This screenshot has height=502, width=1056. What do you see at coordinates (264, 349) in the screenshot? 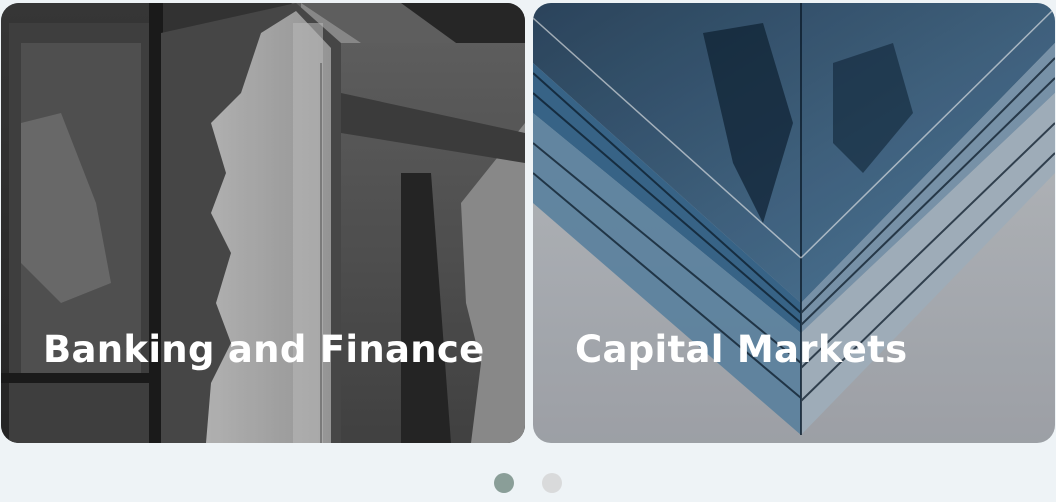
I see `slide-title: Banking and Finance` at bounding box center [264, 349].